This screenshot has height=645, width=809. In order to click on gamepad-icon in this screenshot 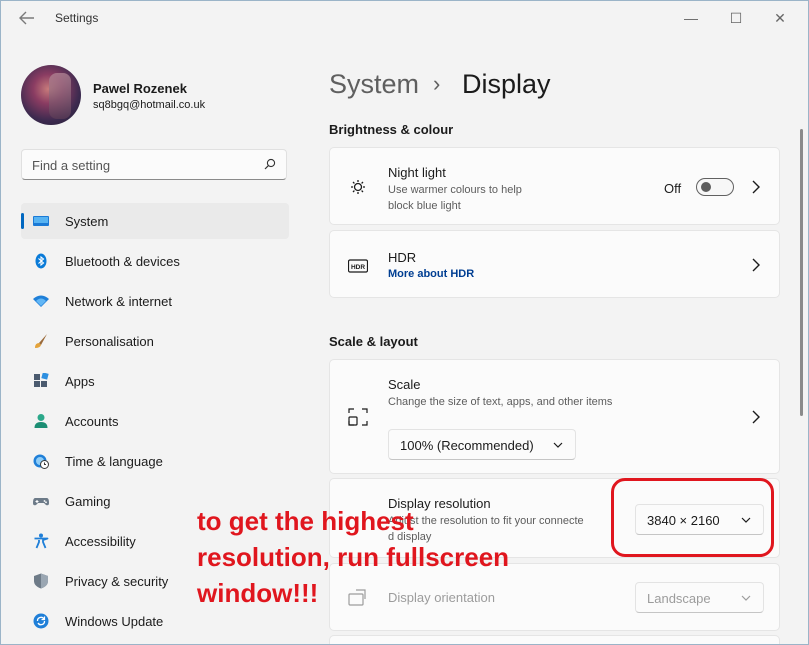, I will do `click(41, 502)`.